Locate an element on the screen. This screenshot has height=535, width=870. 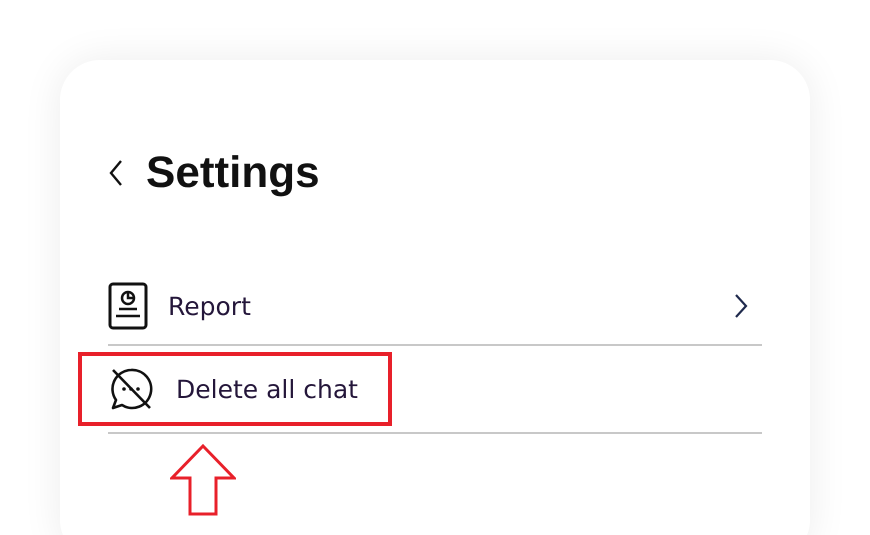
report-icon is located at coordinates (128, 306).